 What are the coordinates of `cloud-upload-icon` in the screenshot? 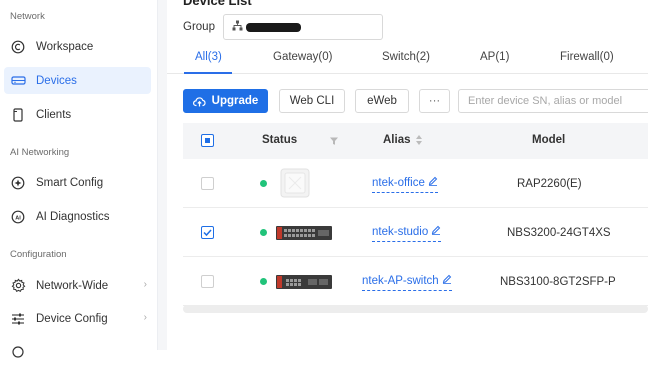 It's located at (199, 101).